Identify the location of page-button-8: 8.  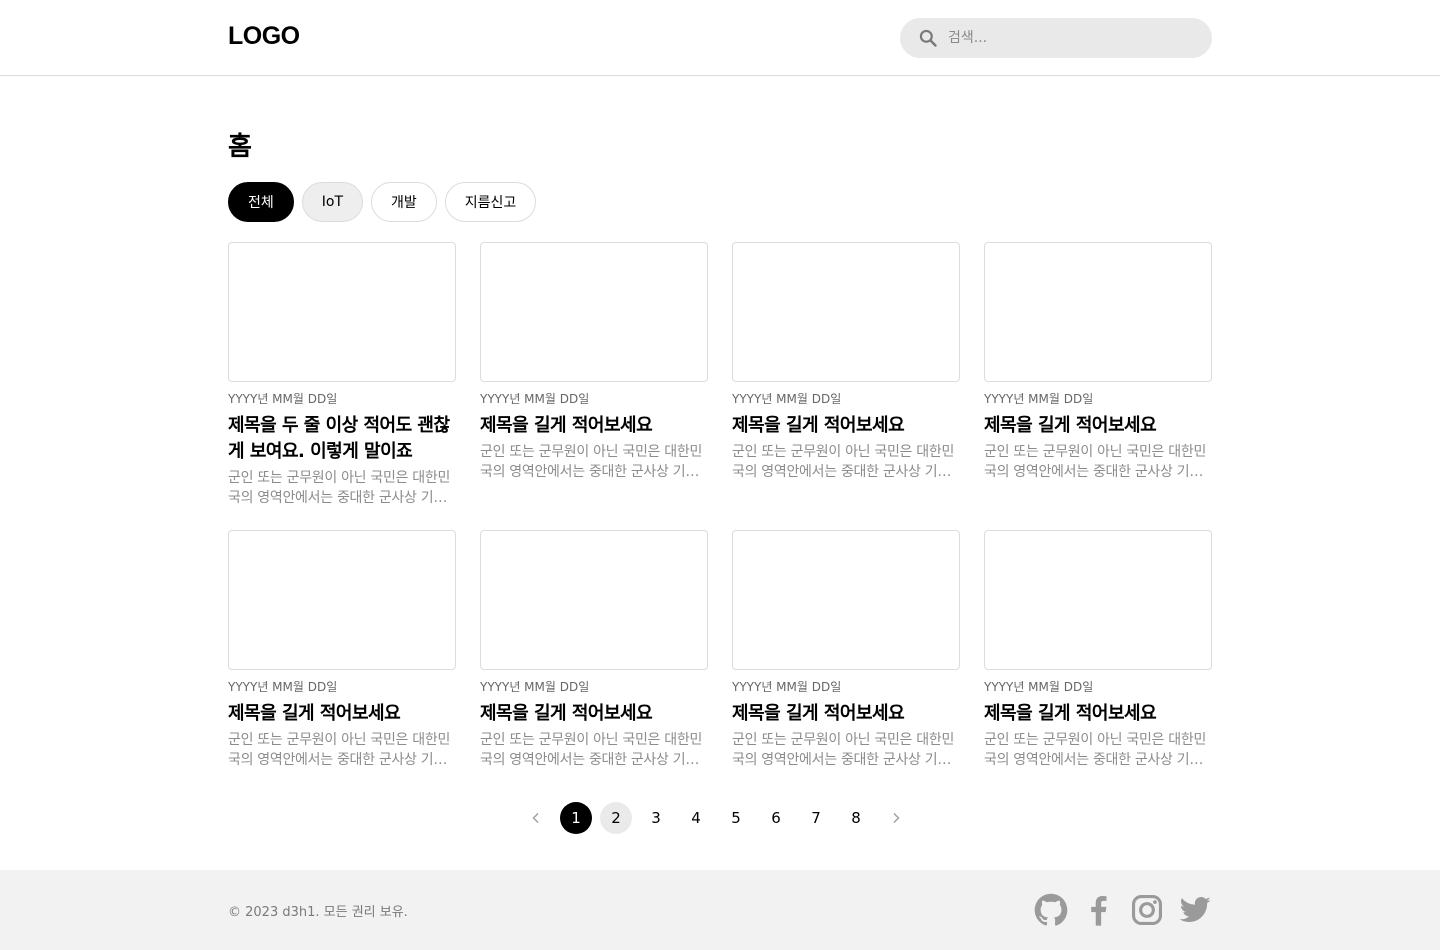
(856, 818).